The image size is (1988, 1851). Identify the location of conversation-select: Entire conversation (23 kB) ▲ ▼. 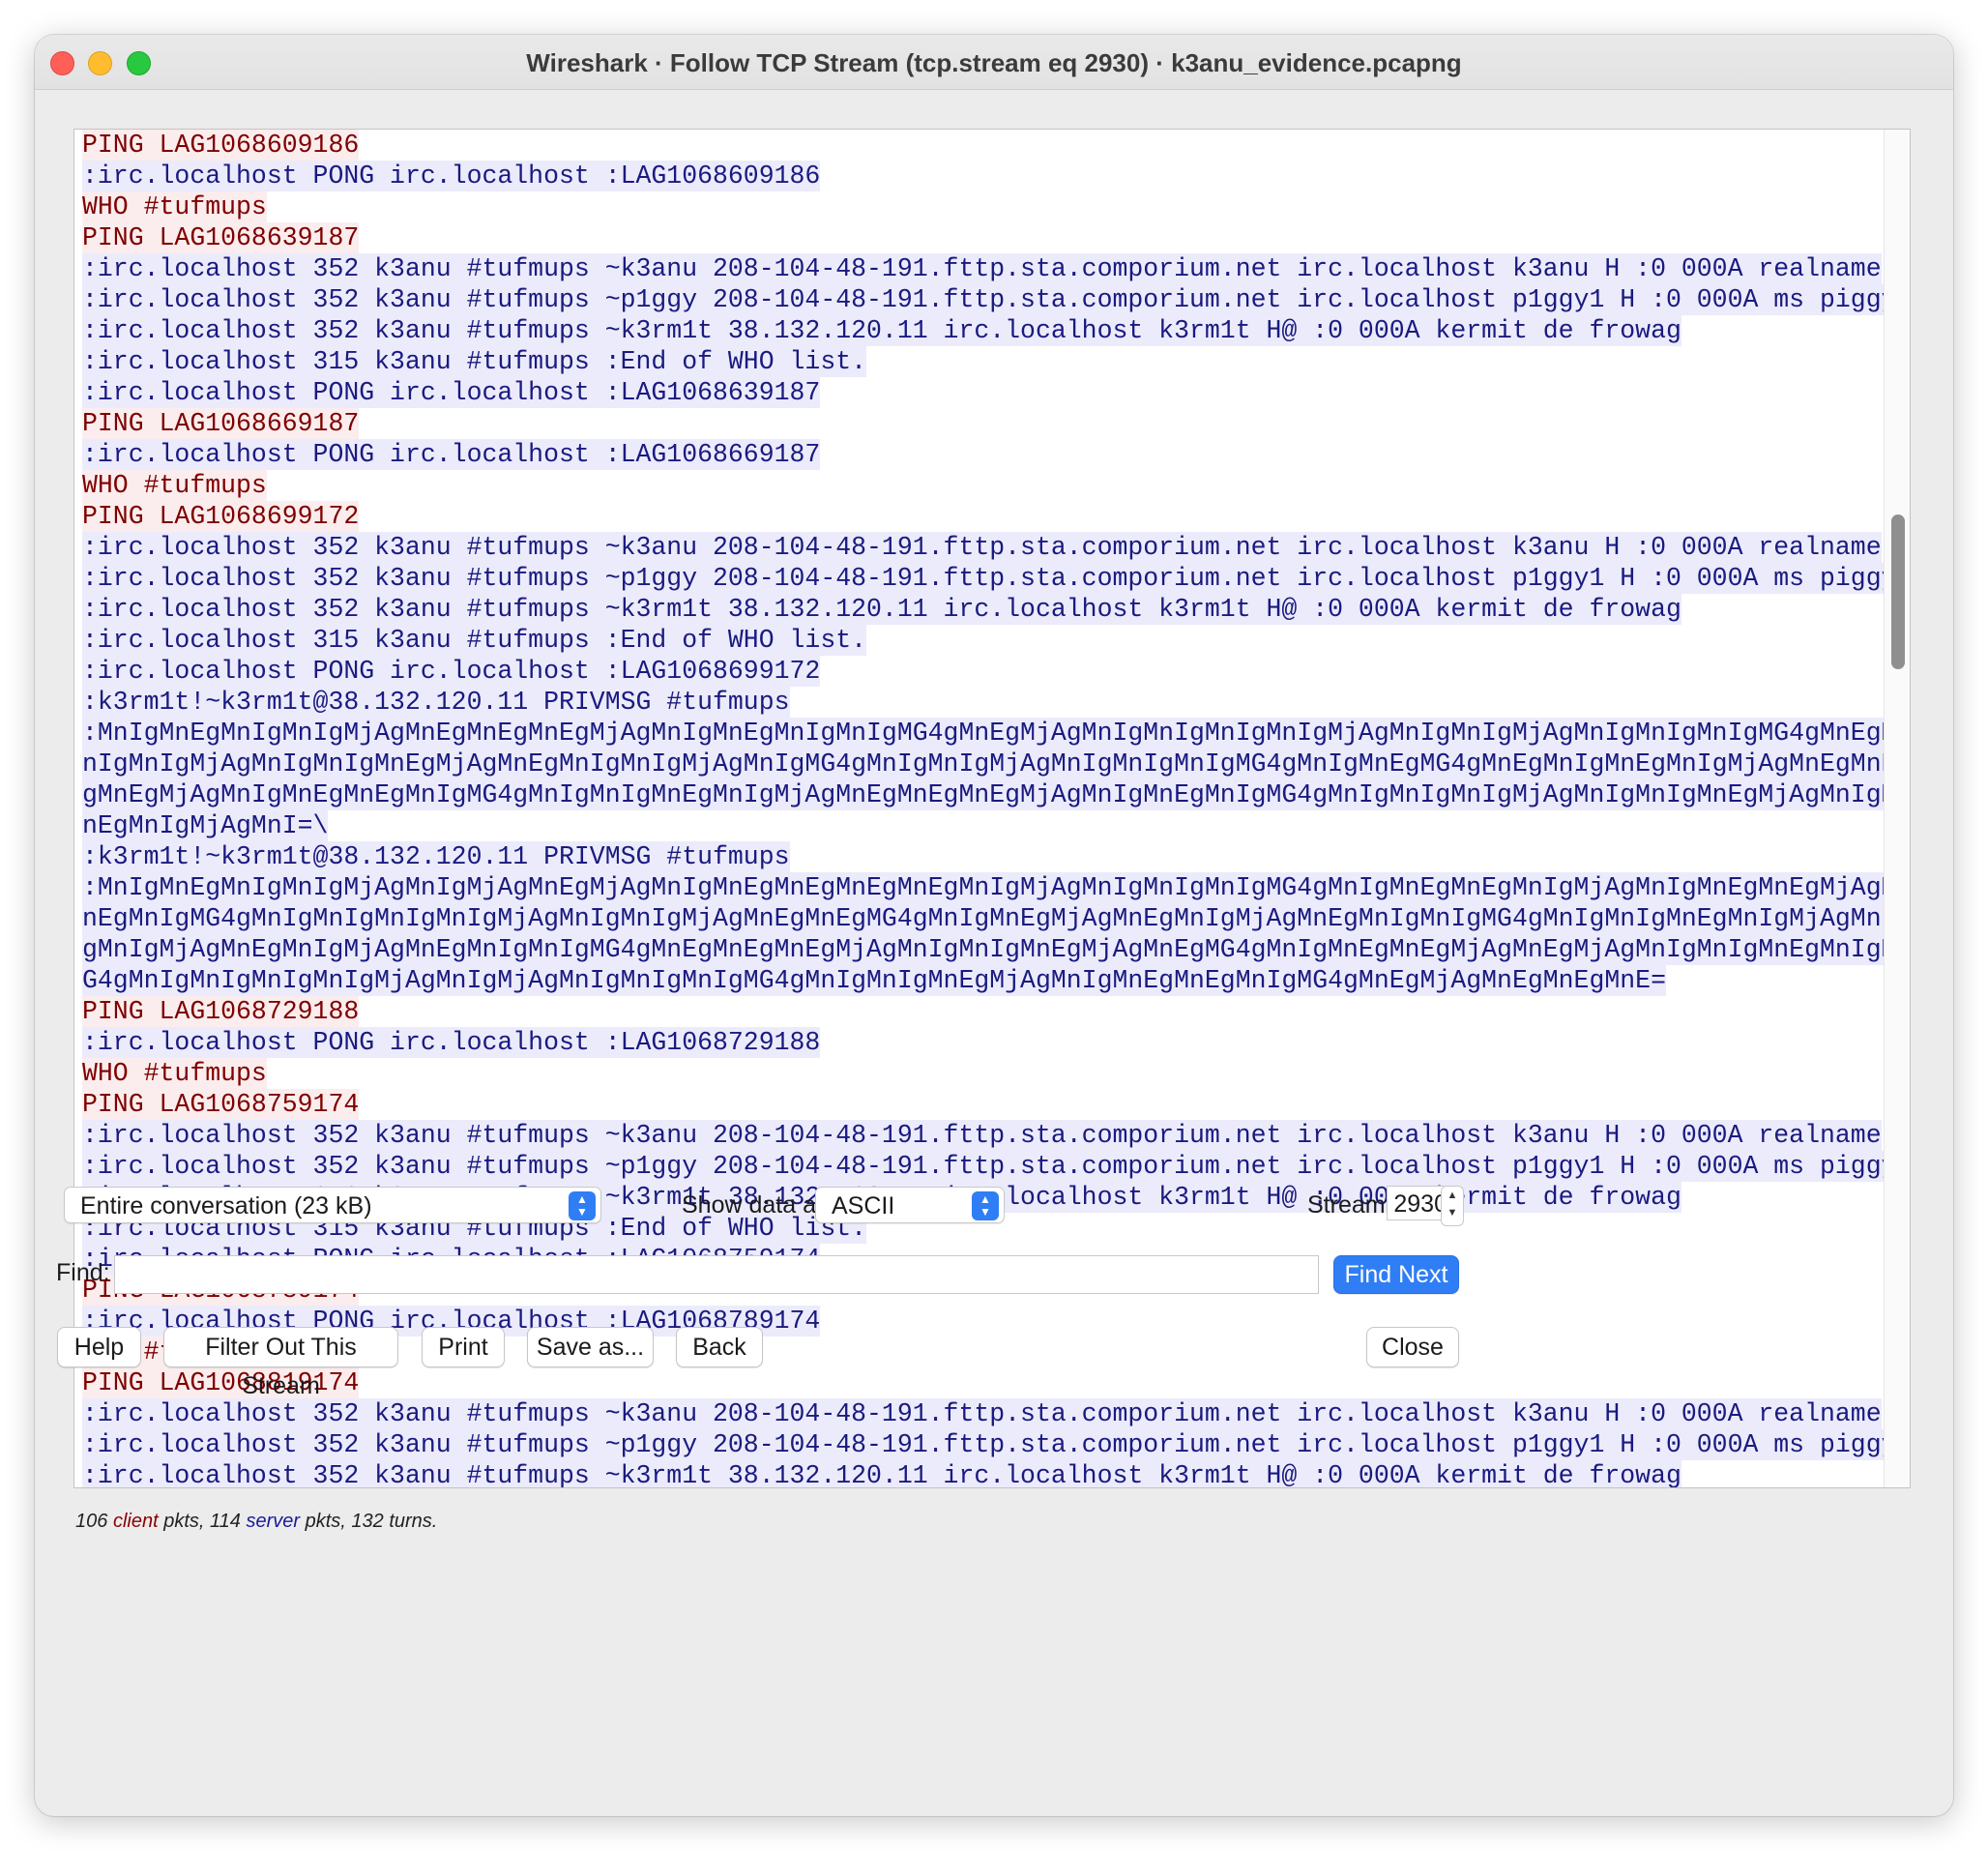
(332, 1205).